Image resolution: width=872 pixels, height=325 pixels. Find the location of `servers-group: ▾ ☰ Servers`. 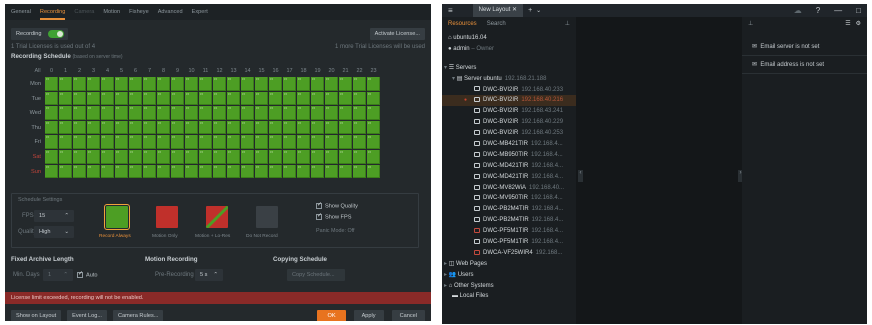

servers-group: ▾ ☰ Servers is located at coordinates (509, 68).